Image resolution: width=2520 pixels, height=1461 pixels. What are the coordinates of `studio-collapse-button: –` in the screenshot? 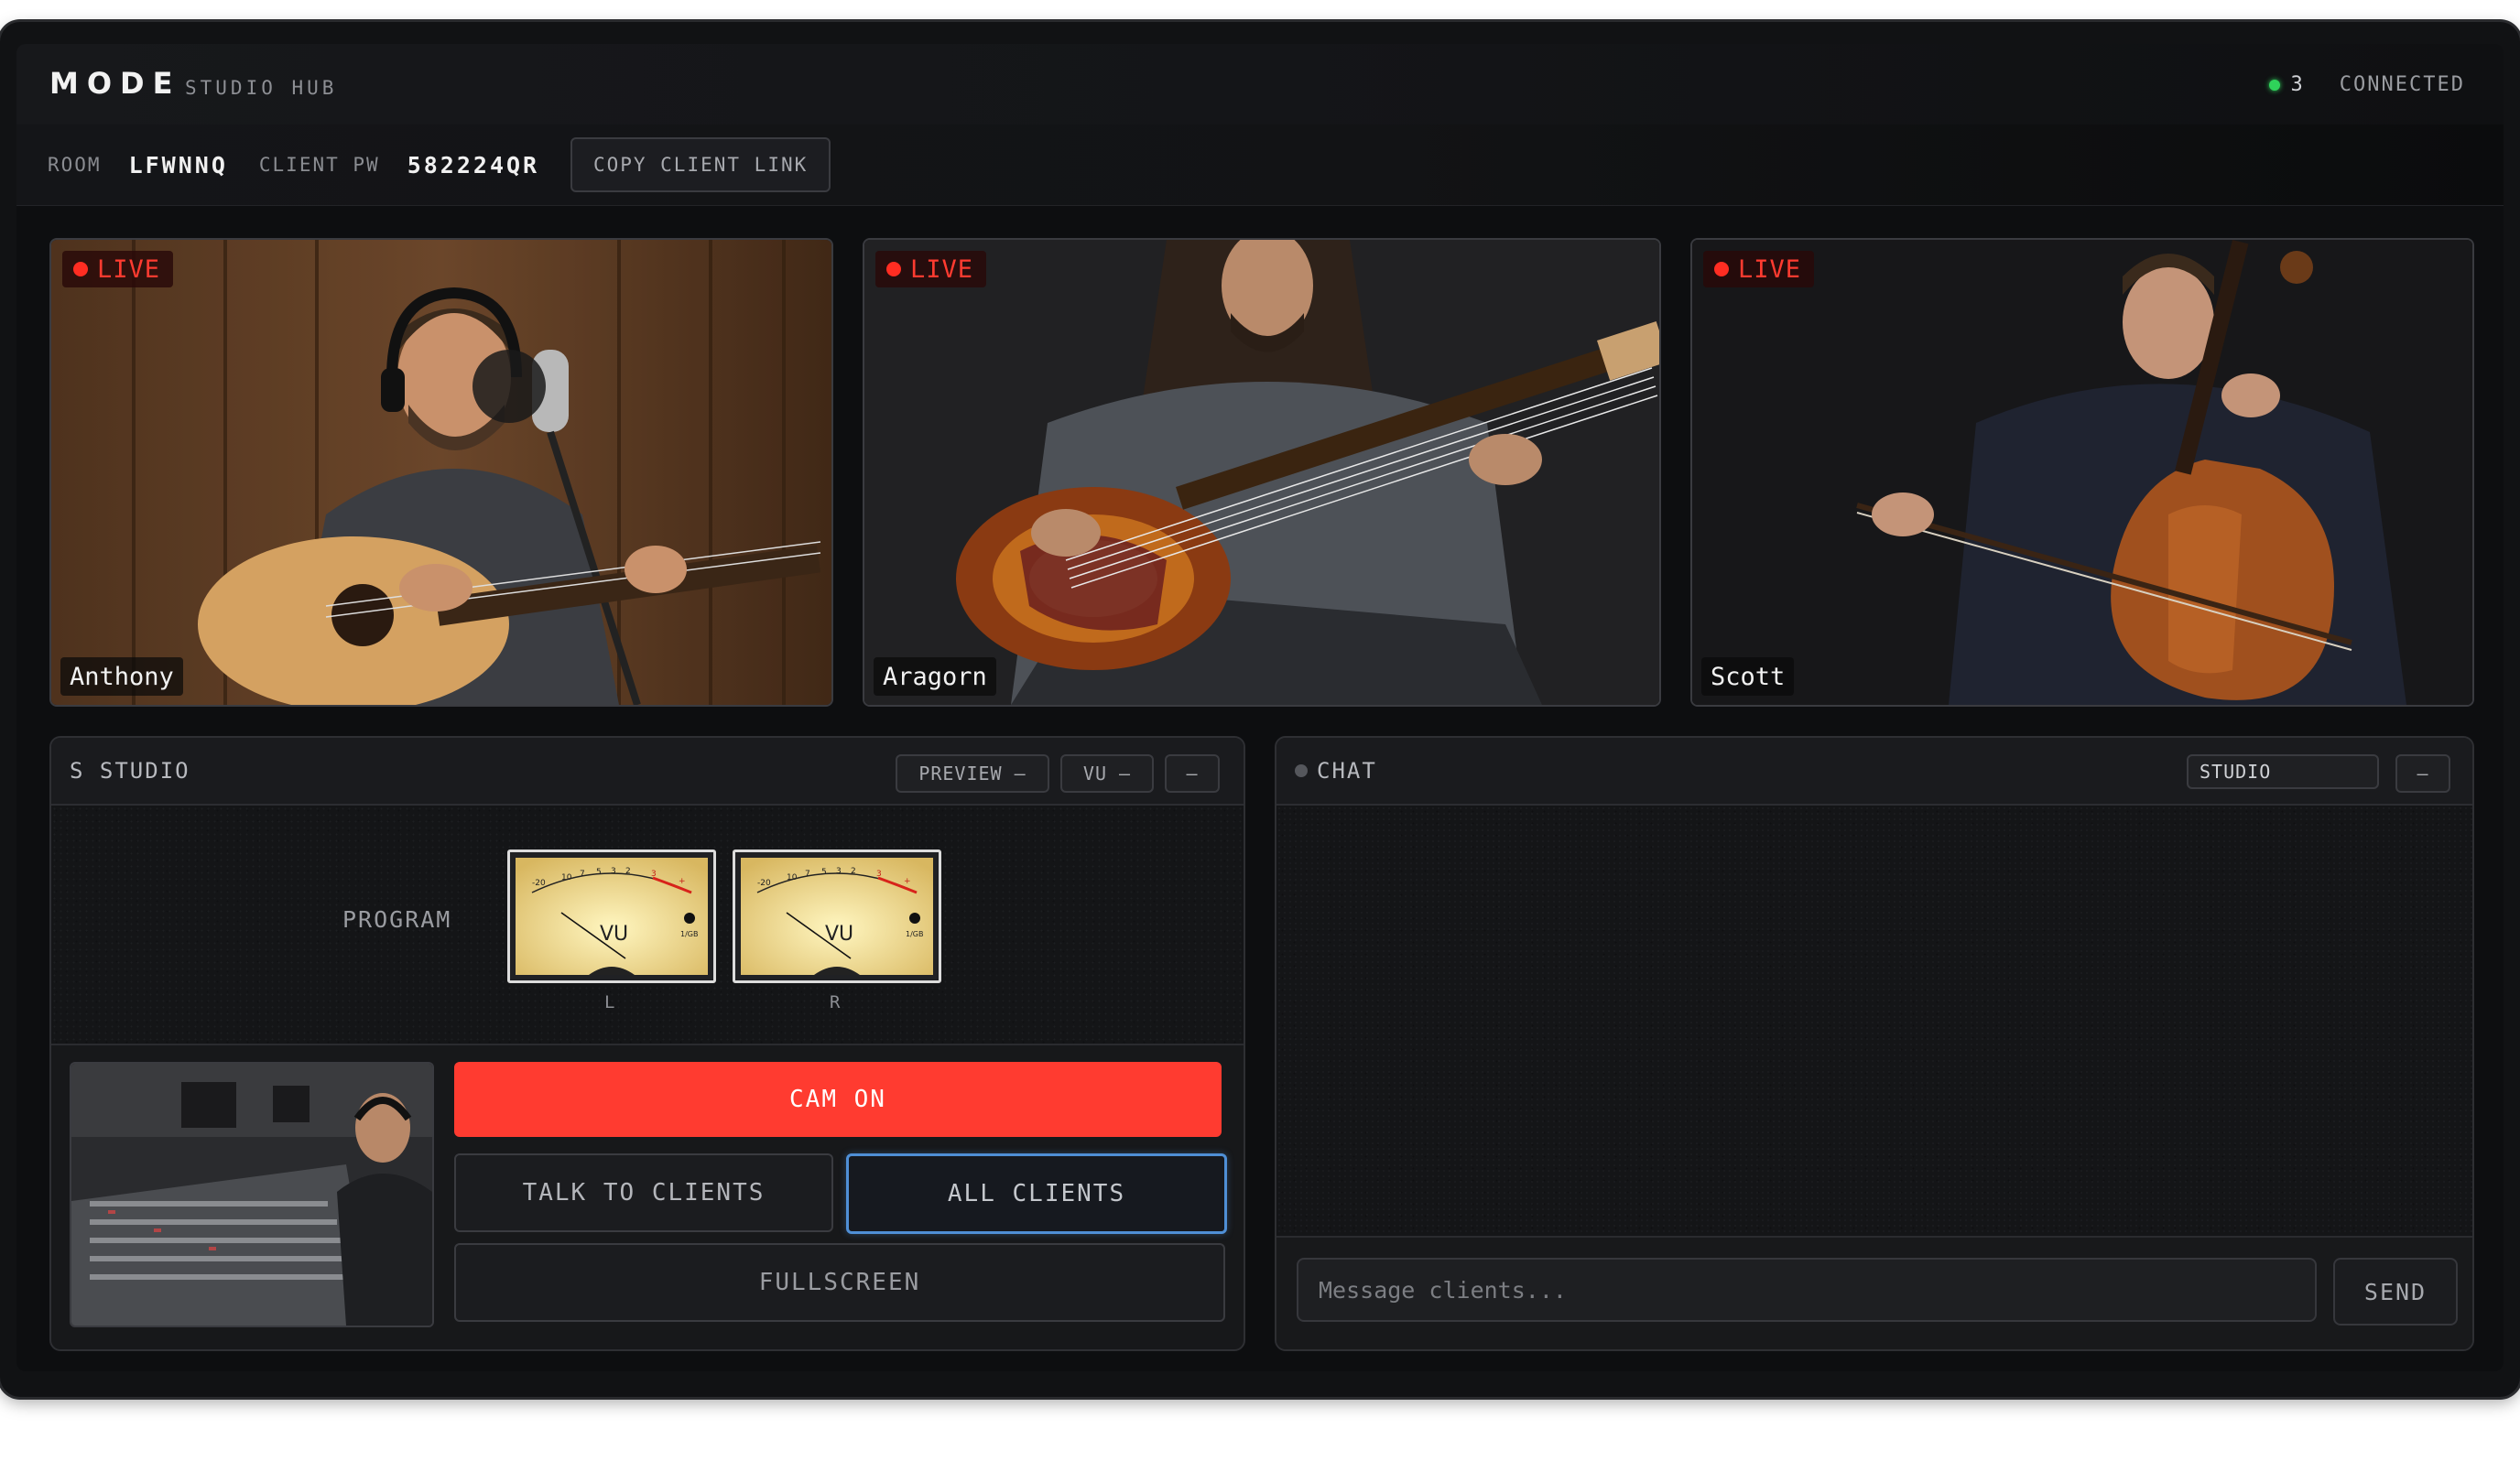 It's located at (1192, 773).